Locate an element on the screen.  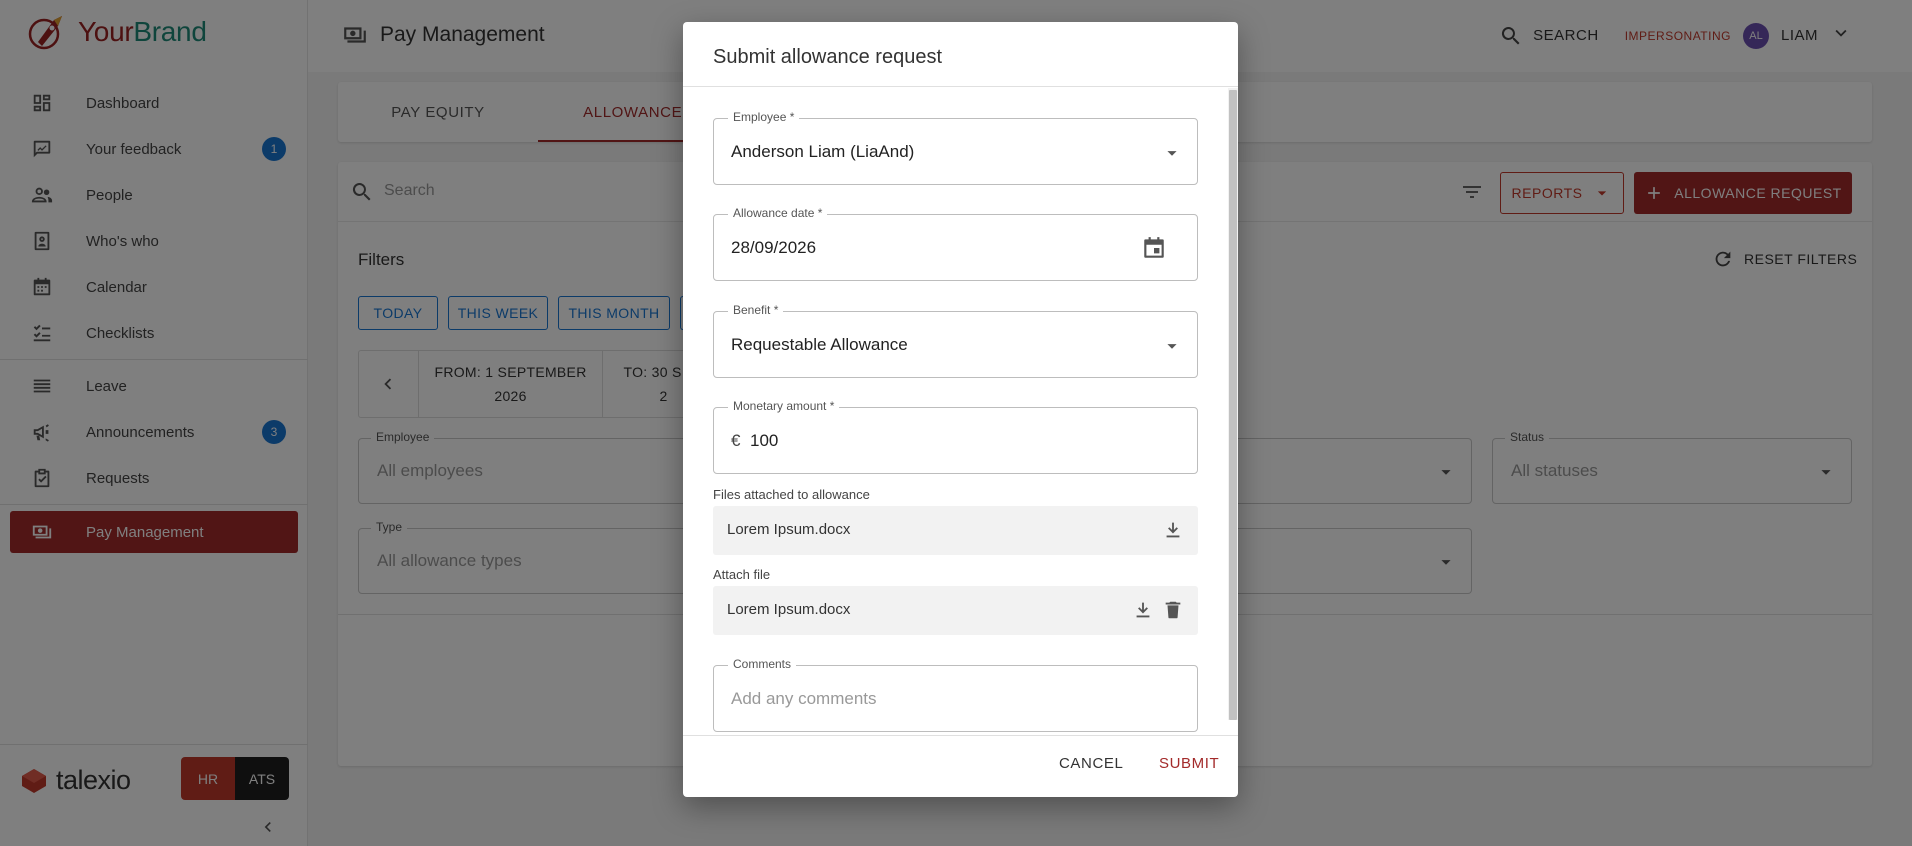
attached-file-row: Lorem Ipsum.docx is located at coordinates (955, 530).